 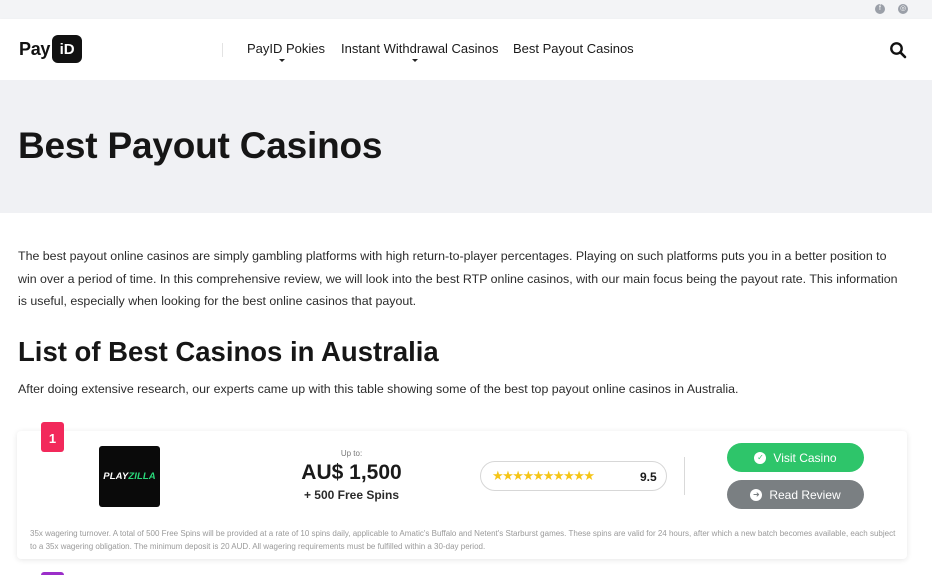 What do you see at coordinates (466, 9) in the screenshot?
I see `top-bar: f ◎` at bounding box center [466, 9].